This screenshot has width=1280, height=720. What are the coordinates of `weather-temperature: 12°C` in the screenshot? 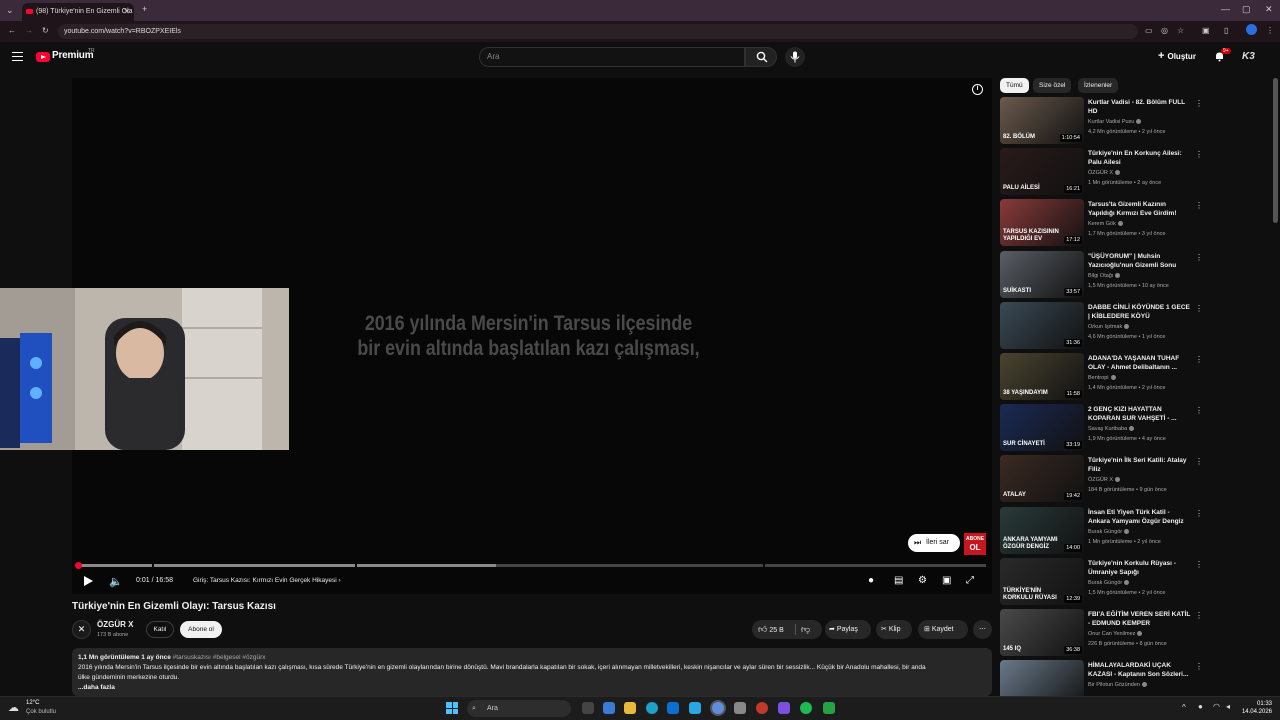 It's located at (32, 703).